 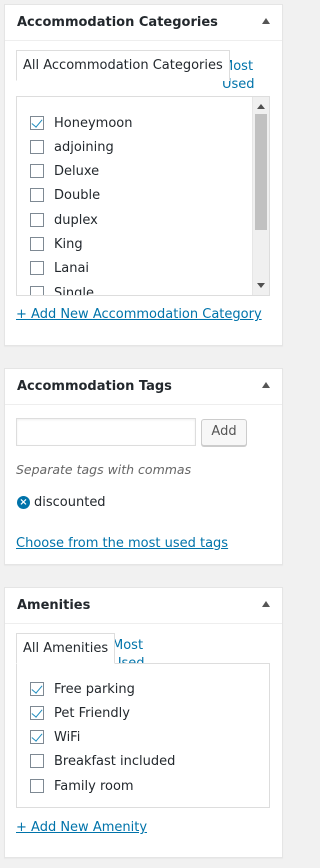 I want to click on amenity-item-family-room: Family room, so click(x=82, y=786).